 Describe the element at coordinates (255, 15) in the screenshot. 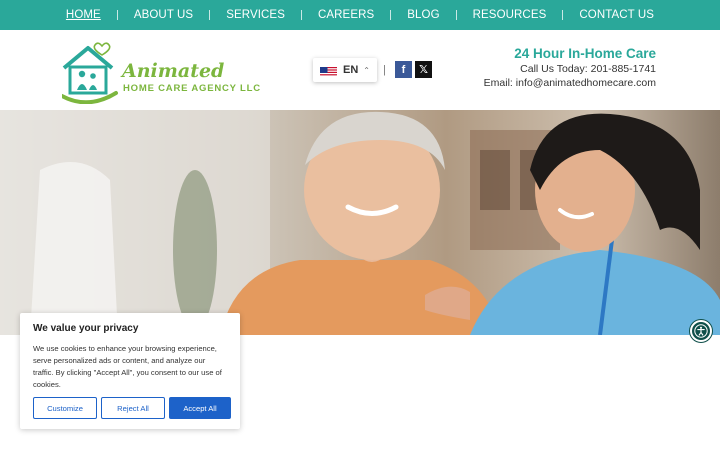

I see `nav-services: SERVICES` at that location.